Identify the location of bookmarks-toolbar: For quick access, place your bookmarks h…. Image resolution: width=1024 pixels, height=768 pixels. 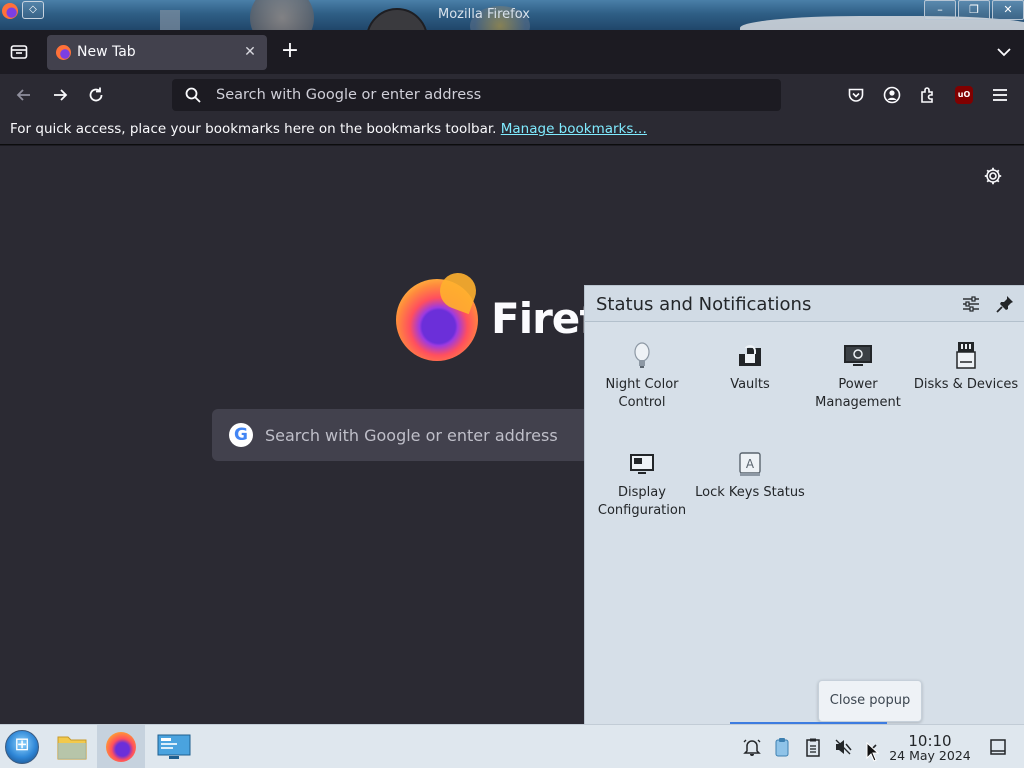
(512, 130).